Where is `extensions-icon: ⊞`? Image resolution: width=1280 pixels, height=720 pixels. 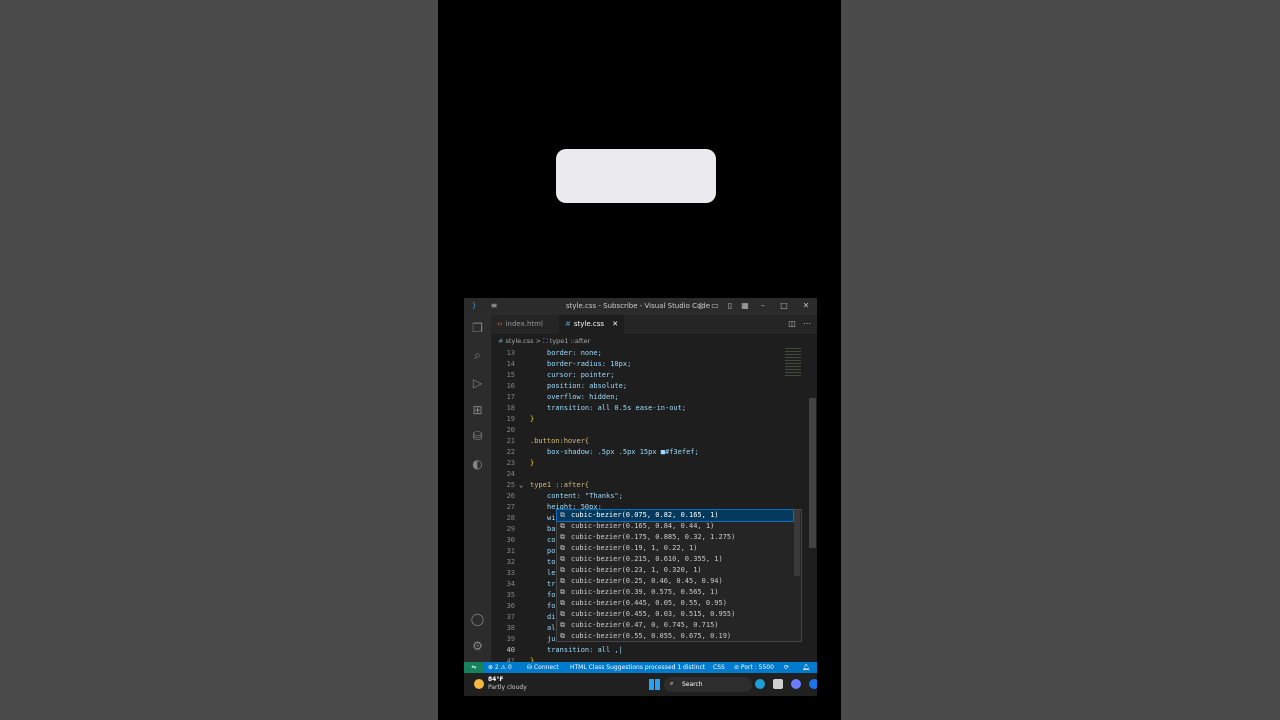
extensions-icon: ⊞ is located at coordinates (477, 410).